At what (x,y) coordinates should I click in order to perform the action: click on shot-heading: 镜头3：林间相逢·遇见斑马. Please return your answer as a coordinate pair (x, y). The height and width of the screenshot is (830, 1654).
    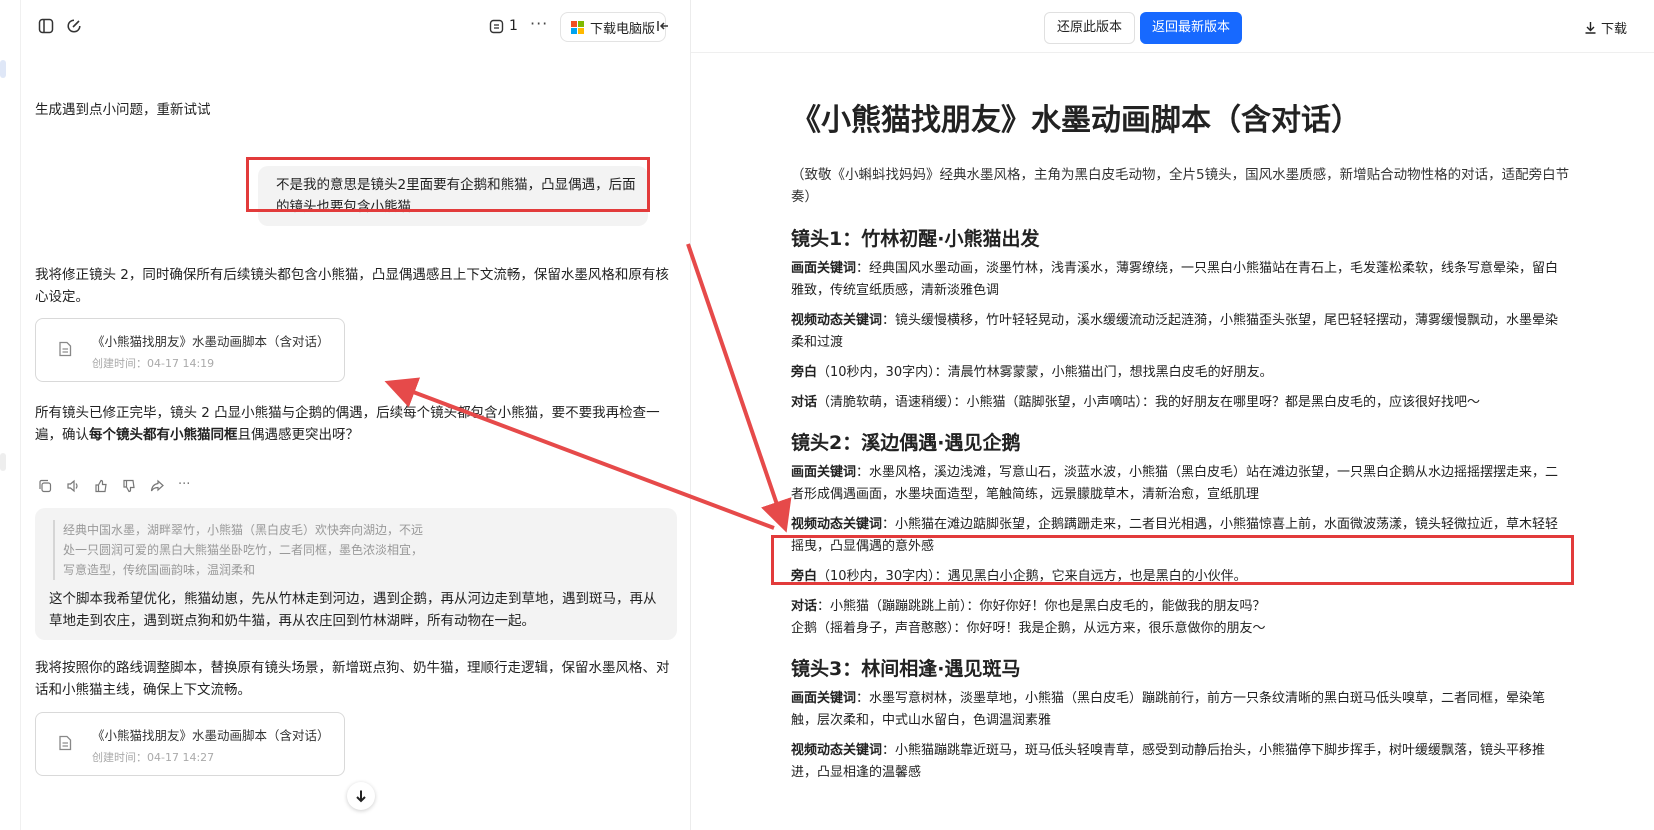
    Looking at the image, I should click on (906, 669).